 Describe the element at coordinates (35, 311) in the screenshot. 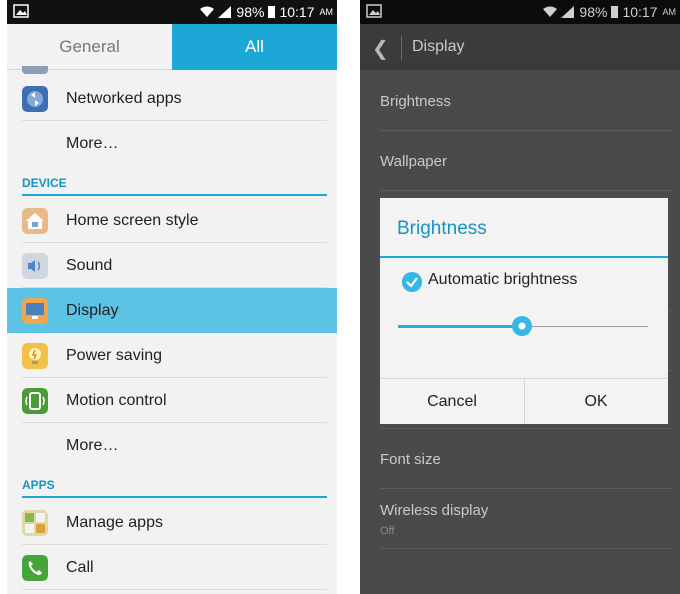

I see `display-icon` at that location.